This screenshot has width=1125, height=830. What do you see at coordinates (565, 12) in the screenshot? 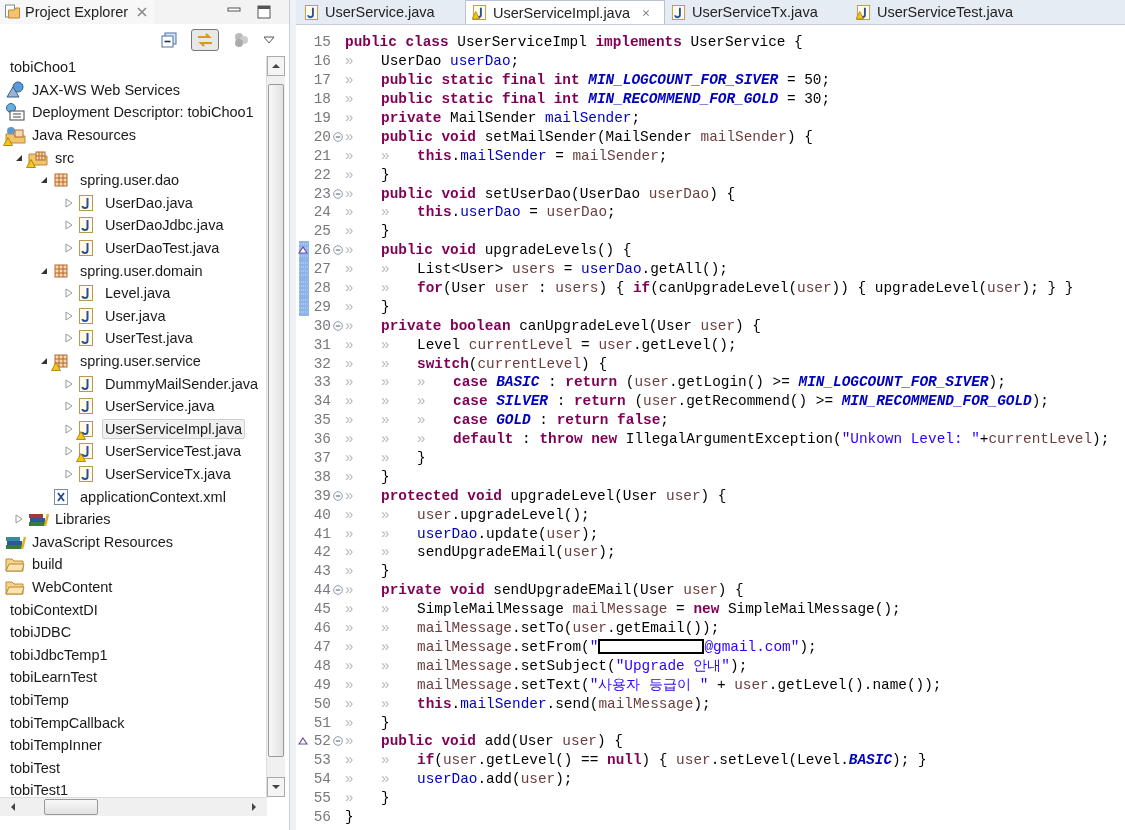
I see `editor-tab: UserServiceImpl.java` at bounding box center [565, 12].